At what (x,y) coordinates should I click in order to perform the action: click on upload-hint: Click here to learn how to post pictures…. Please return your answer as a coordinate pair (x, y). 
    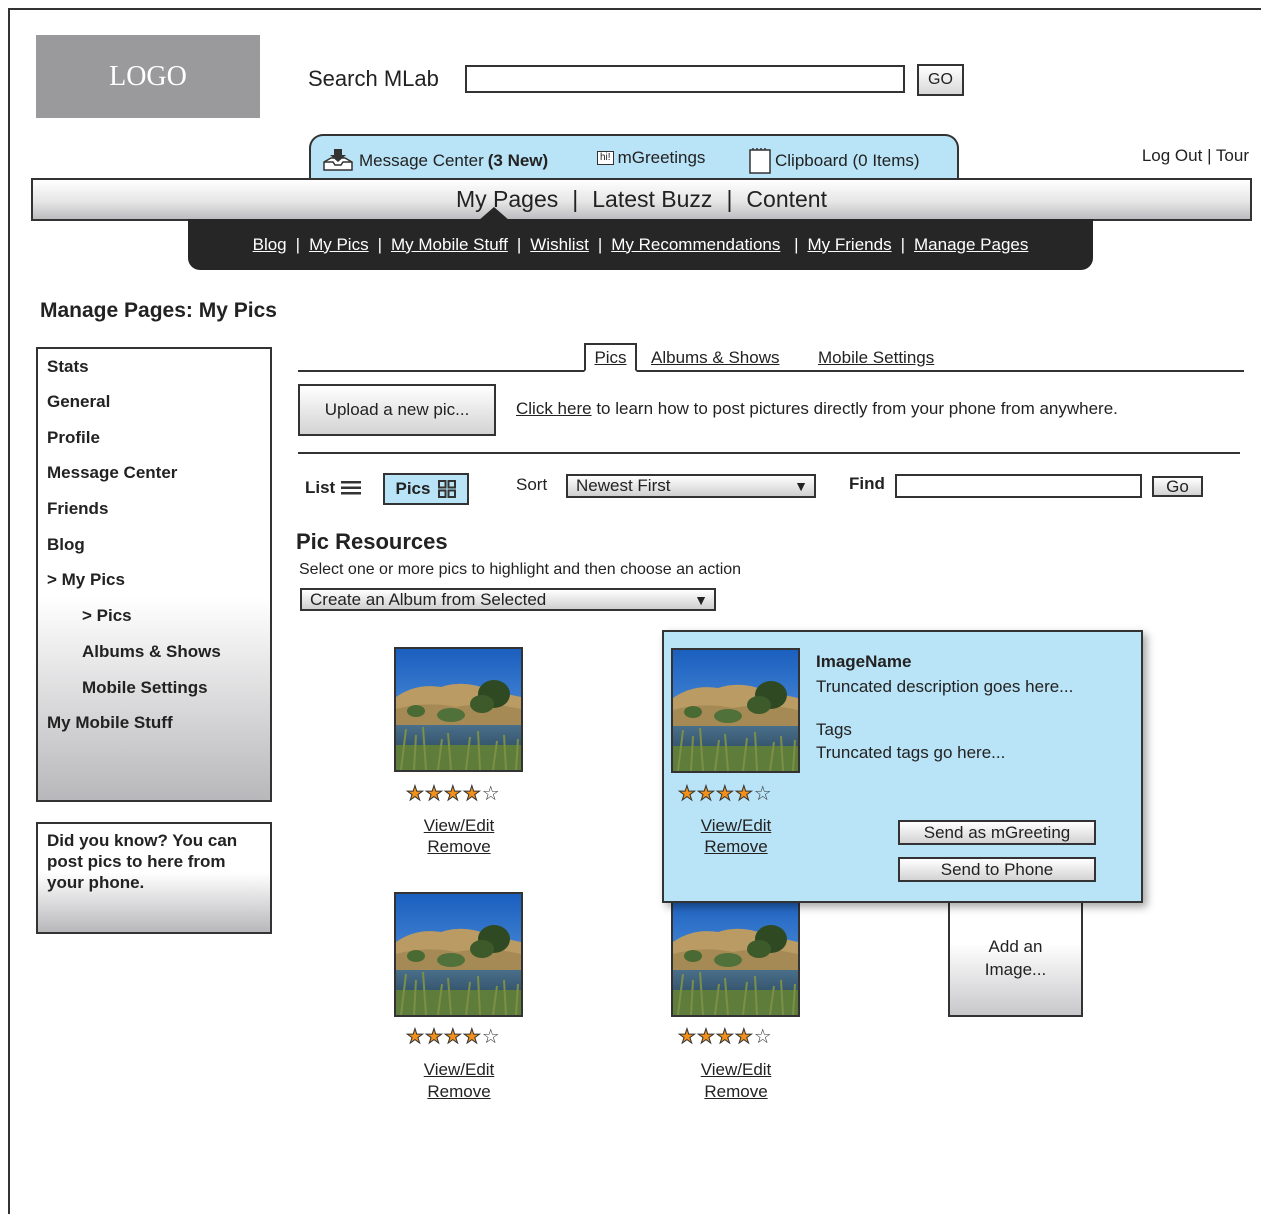
    Looking at the image, I should click on (817, 409).